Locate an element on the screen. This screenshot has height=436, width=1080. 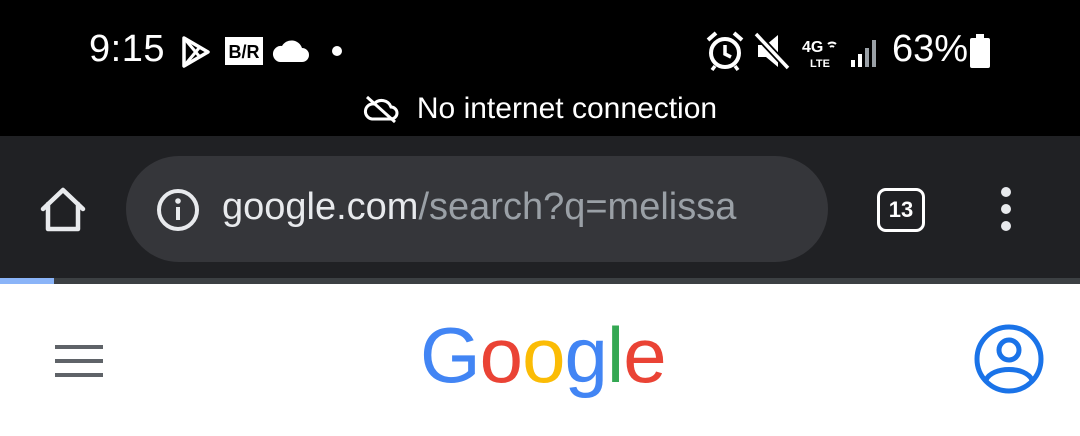
home-icon is located at coordinates (63, 209).